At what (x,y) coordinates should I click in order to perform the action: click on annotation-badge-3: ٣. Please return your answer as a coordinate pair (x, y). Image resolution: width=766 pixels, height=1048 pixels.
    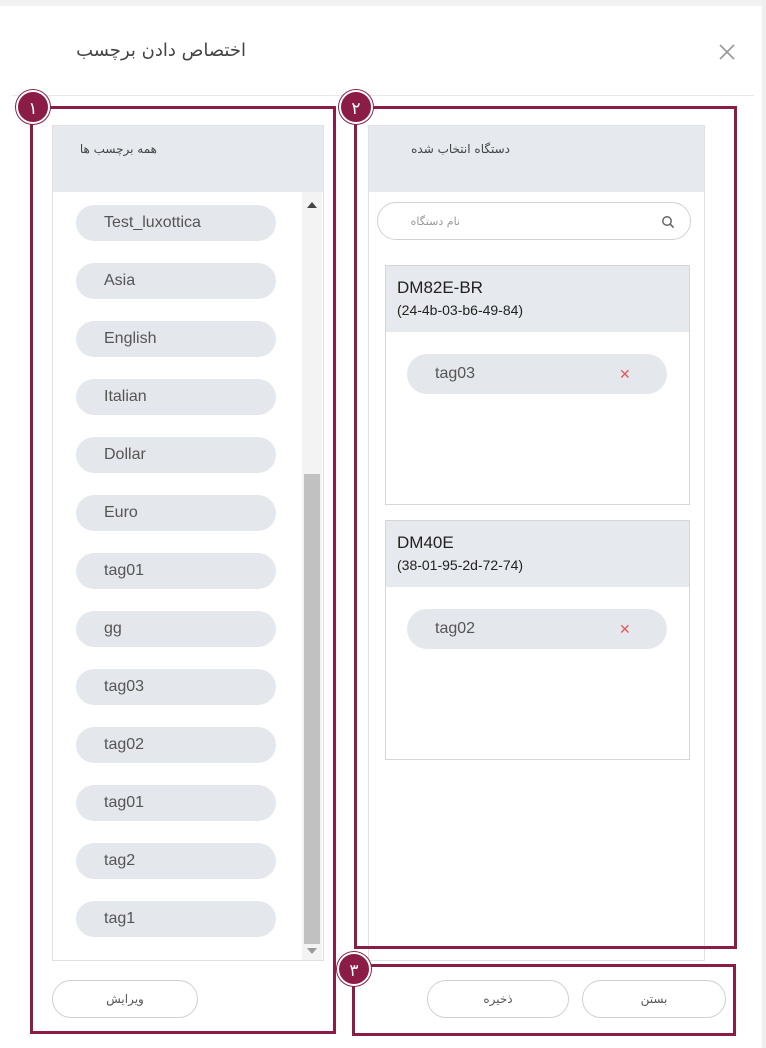
    Looking at the image, I should click on (354, 969).